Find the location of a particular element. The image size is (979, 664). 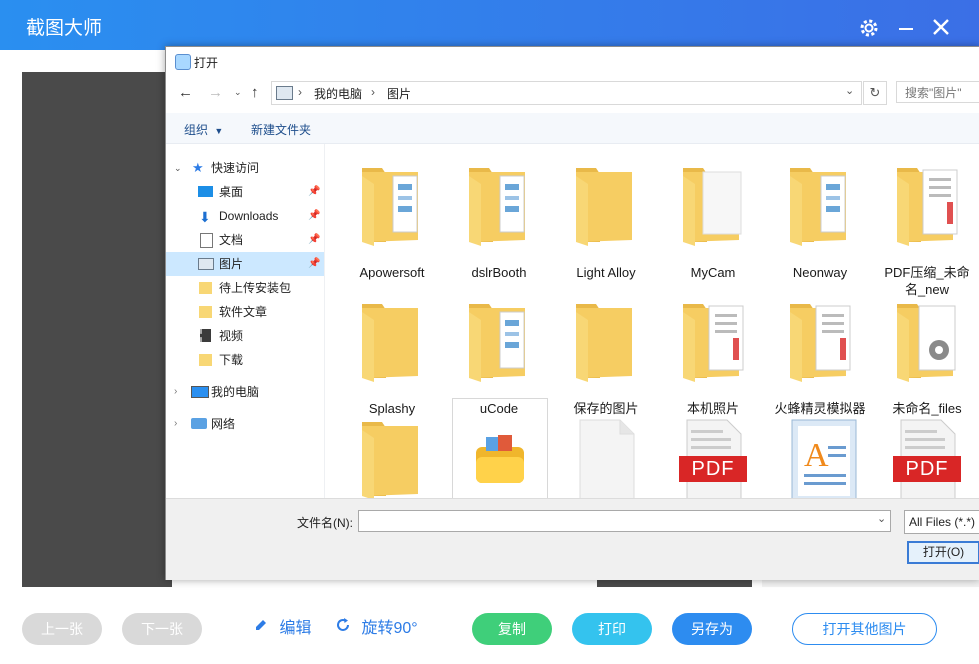

file-tile-folder: Light Alloy is located at coordinates (606, 221).